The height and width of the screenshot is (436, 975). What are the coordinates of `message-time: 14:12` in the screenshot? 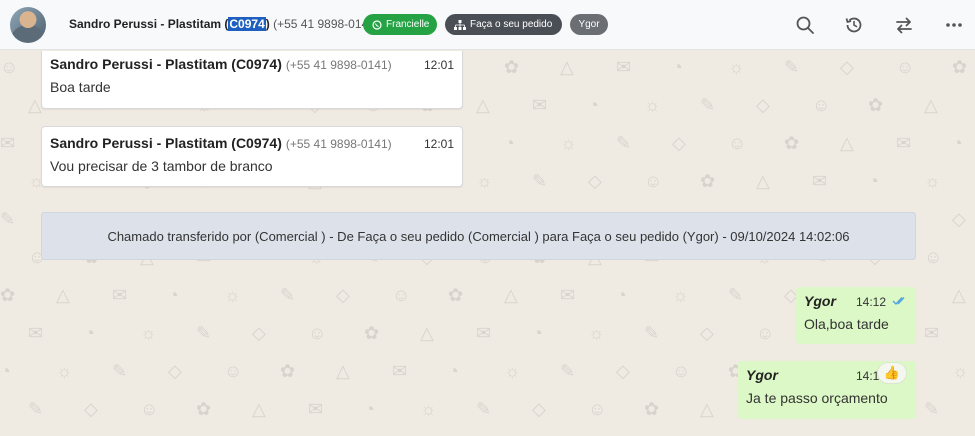 It's located at (870, 302).